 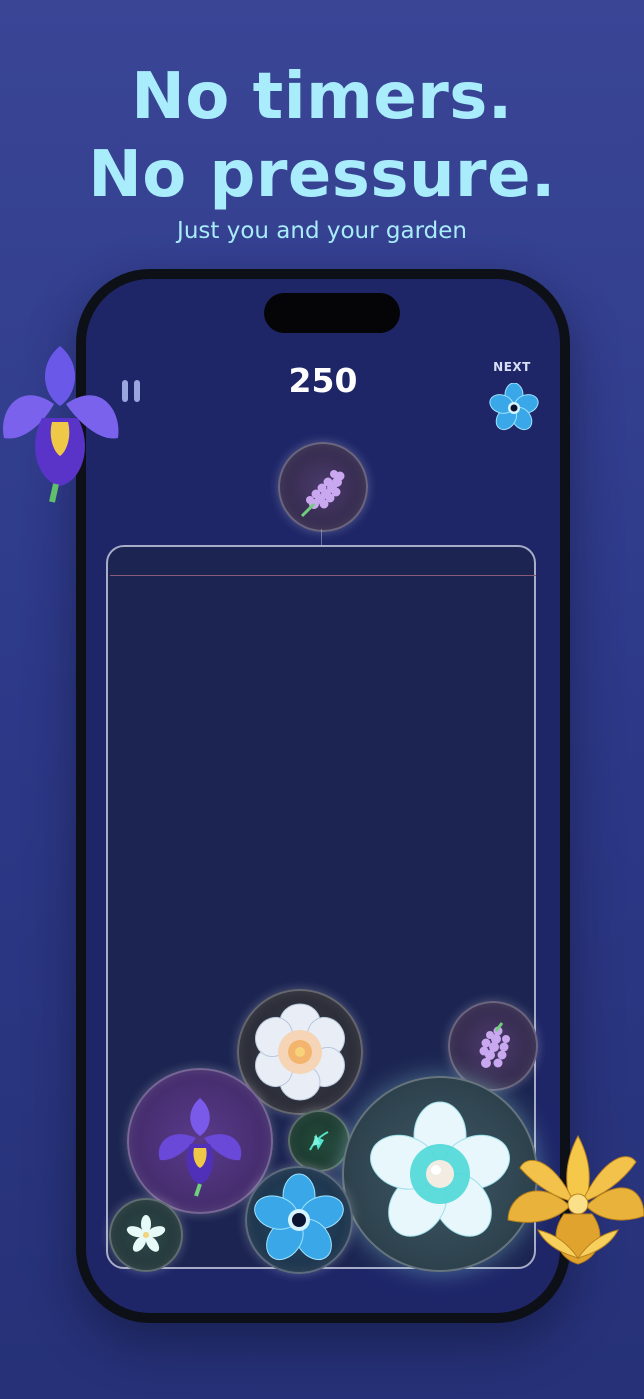 I want to click on headline-line-1: No timers., so click(x=322, y=97).